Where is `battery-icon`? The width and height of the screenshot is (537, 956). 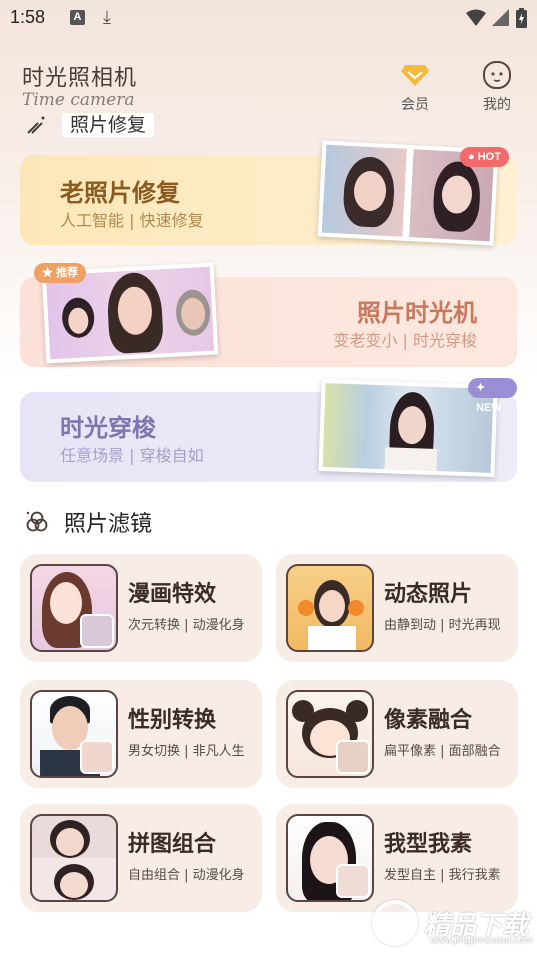
battery-icon is located at coordinates (521, 18).